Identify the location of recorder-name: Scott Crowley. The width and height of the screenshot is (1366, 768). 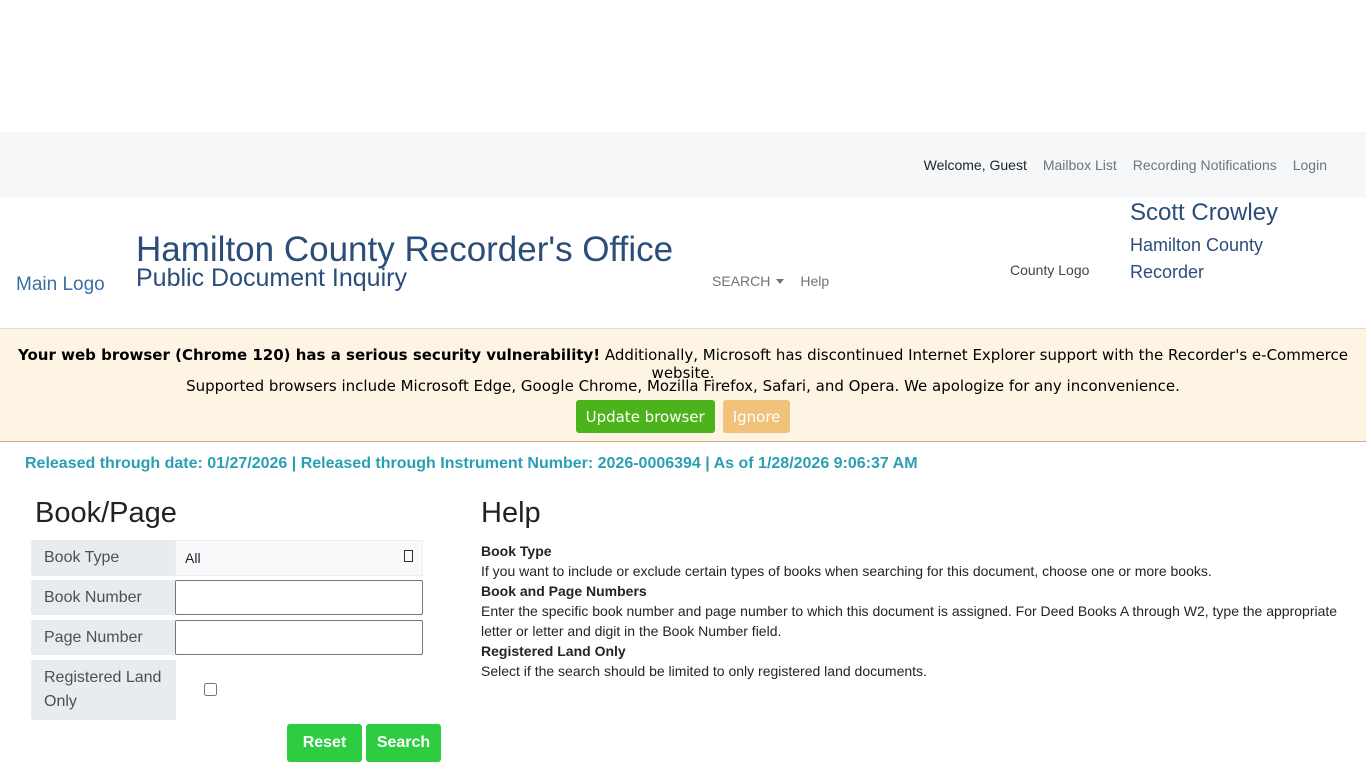
(1204, 212).